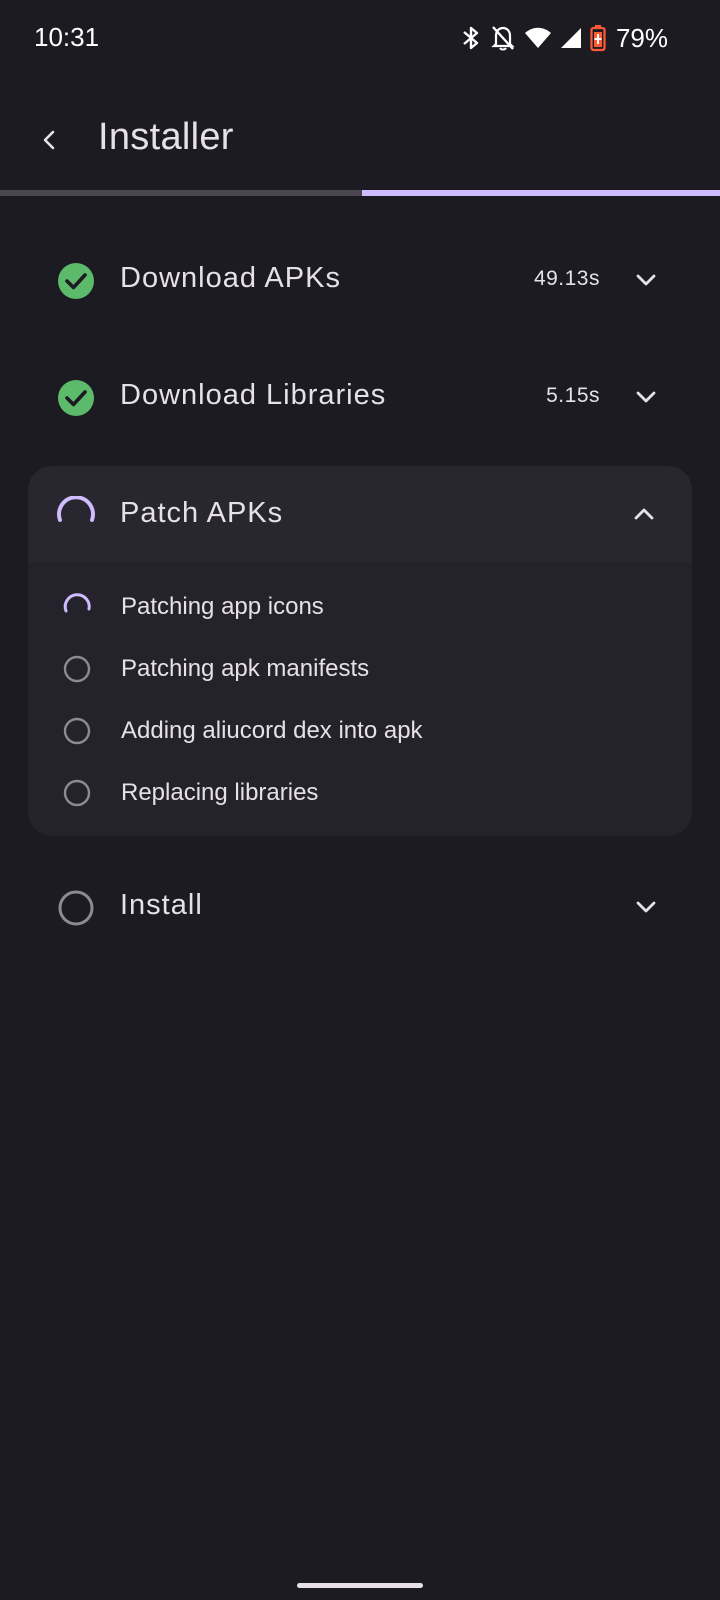  I want to click on substep-label: Patching app icons, so click(222, 606).